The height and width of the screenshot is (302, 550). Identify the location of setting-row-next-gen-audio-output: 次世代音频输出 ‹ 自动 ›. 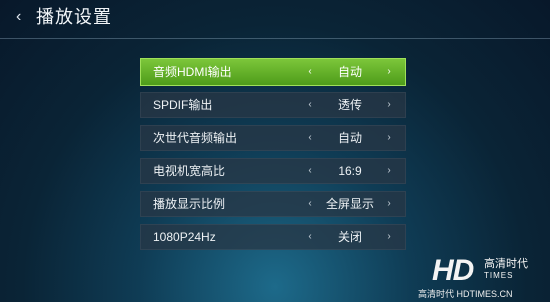
(273, 138).